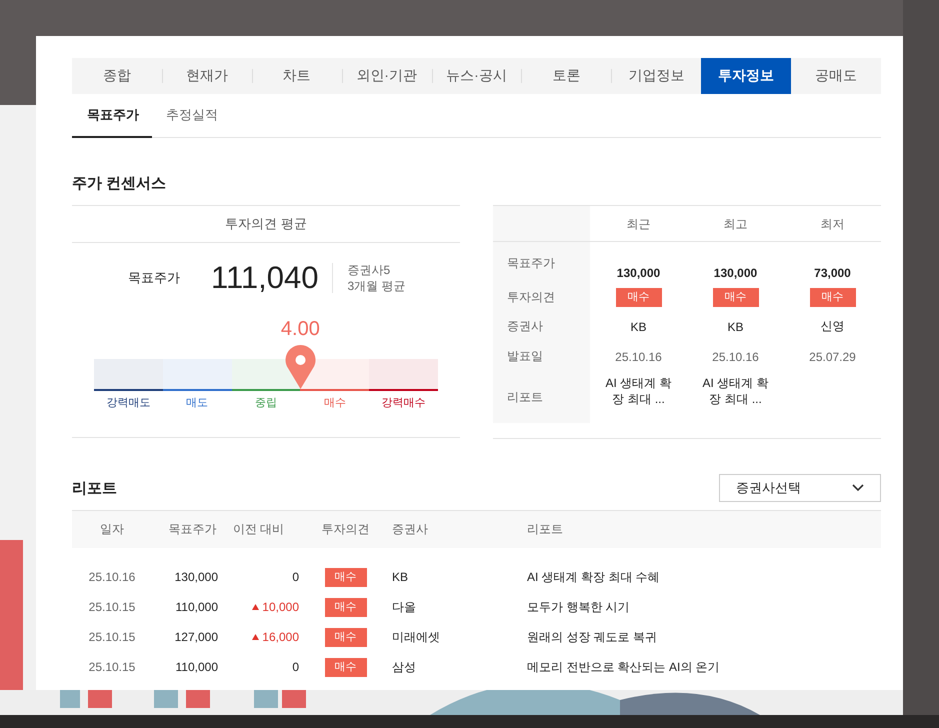  Describe the element at coordinates (369, 270) in the screenshot. I see `firm-count: 증권사5` at that location.